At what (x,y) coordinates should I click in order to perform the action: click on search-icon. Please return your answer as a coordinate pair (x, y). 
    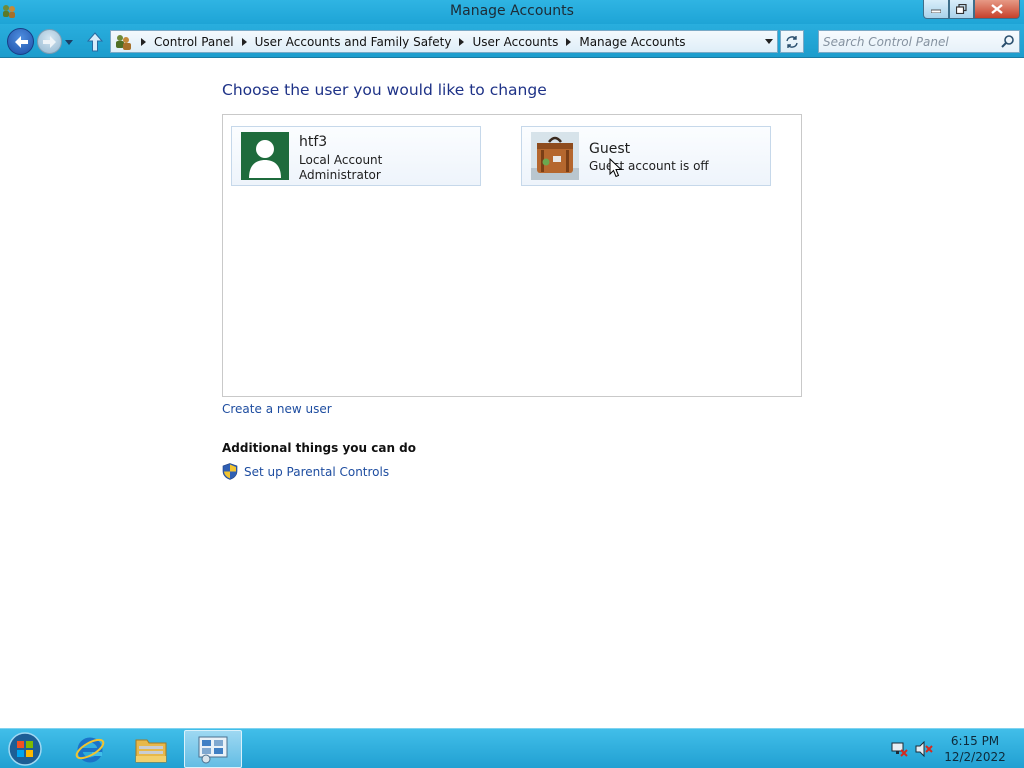
    Looking at the image, I should click on (1008, 42).